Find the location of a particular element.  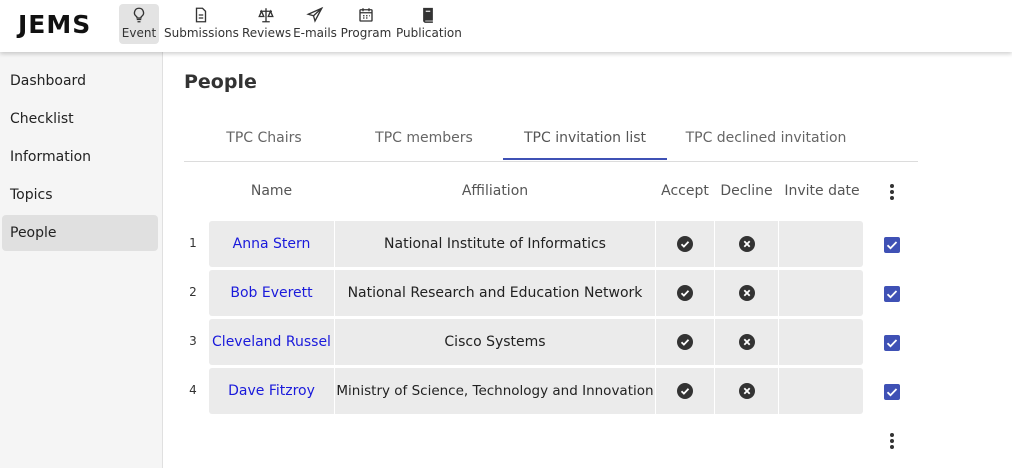

bulk-actions-more-icon is located at coordinates (892, 441).